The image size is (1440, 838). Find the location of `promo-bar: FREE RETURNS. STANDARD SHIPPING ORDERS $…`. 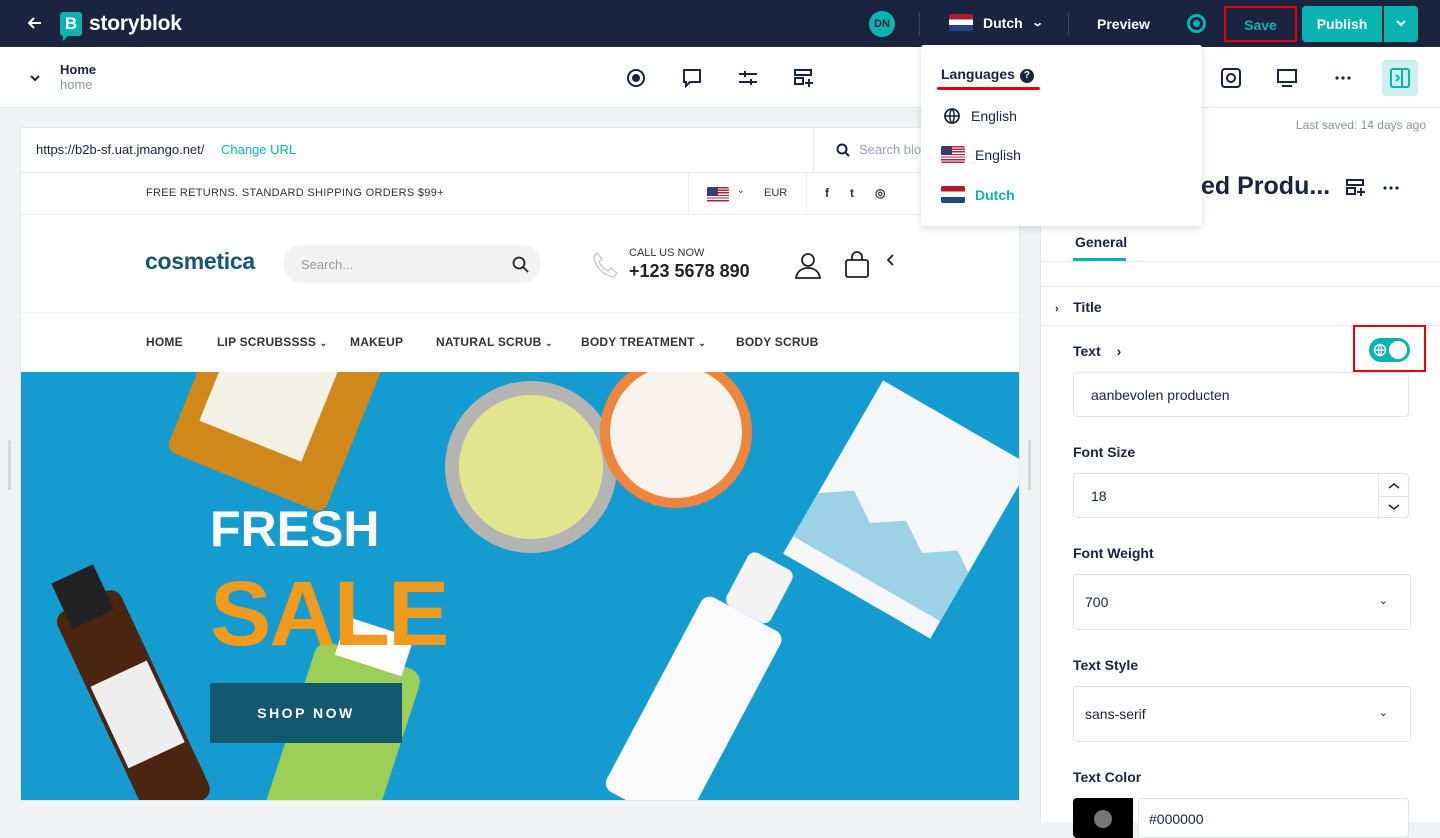

promo-bar: FREE RETURNS. STANDARD SHIPPING ORDERS $… is located at coordinates (520, 194).